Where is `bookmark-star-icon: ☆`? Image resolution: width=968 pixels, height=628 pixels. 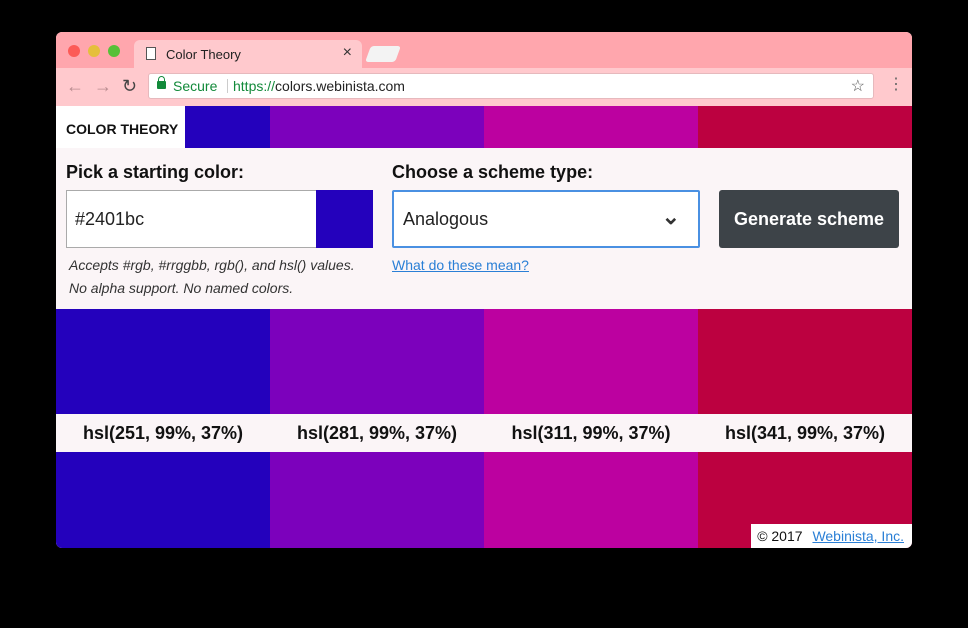 bookmark-star-icon: ☆ is located at coordinates (858, 86).